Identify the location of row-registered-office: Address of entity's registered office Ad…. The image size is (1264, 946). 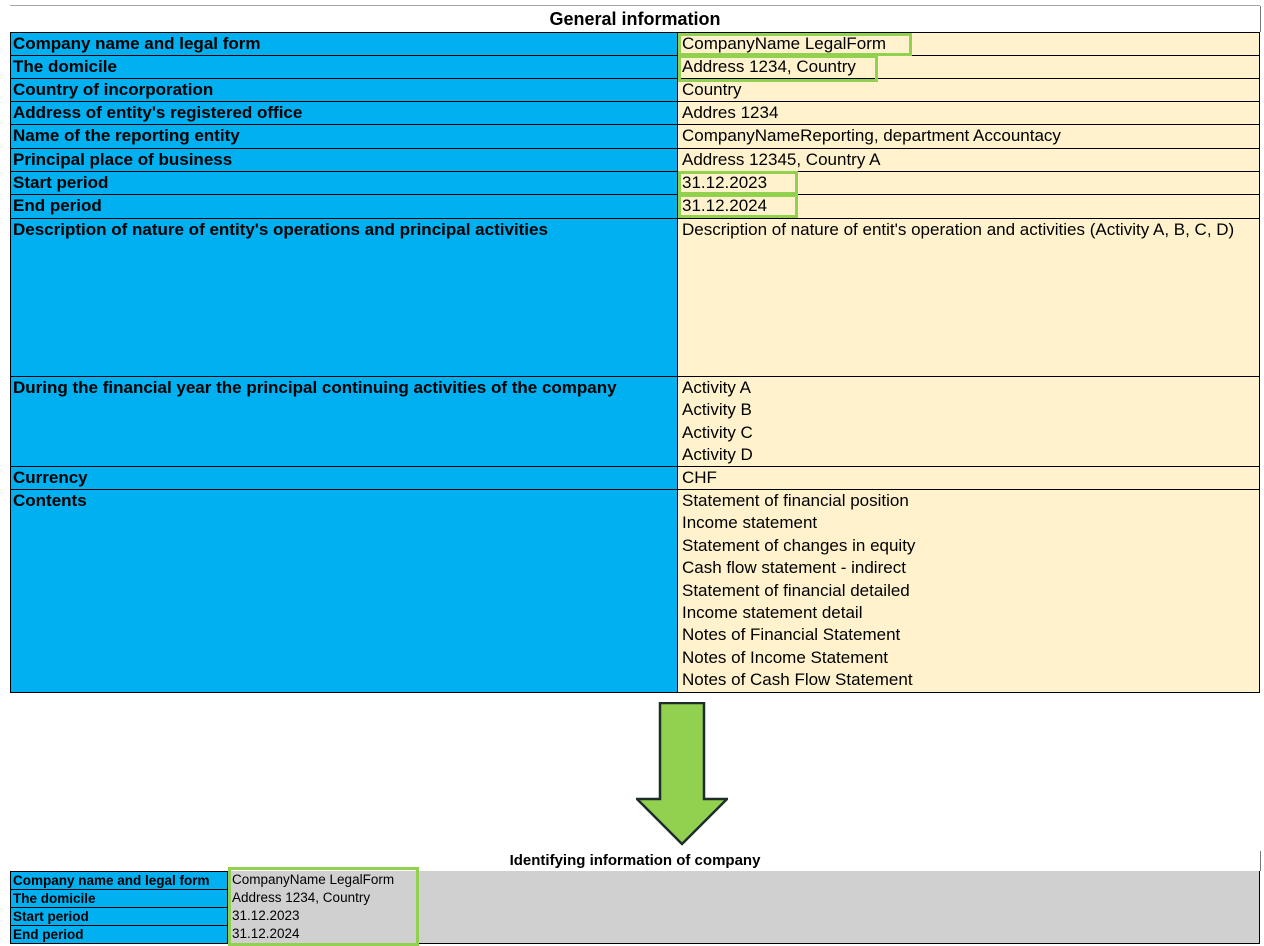
(635, 112).